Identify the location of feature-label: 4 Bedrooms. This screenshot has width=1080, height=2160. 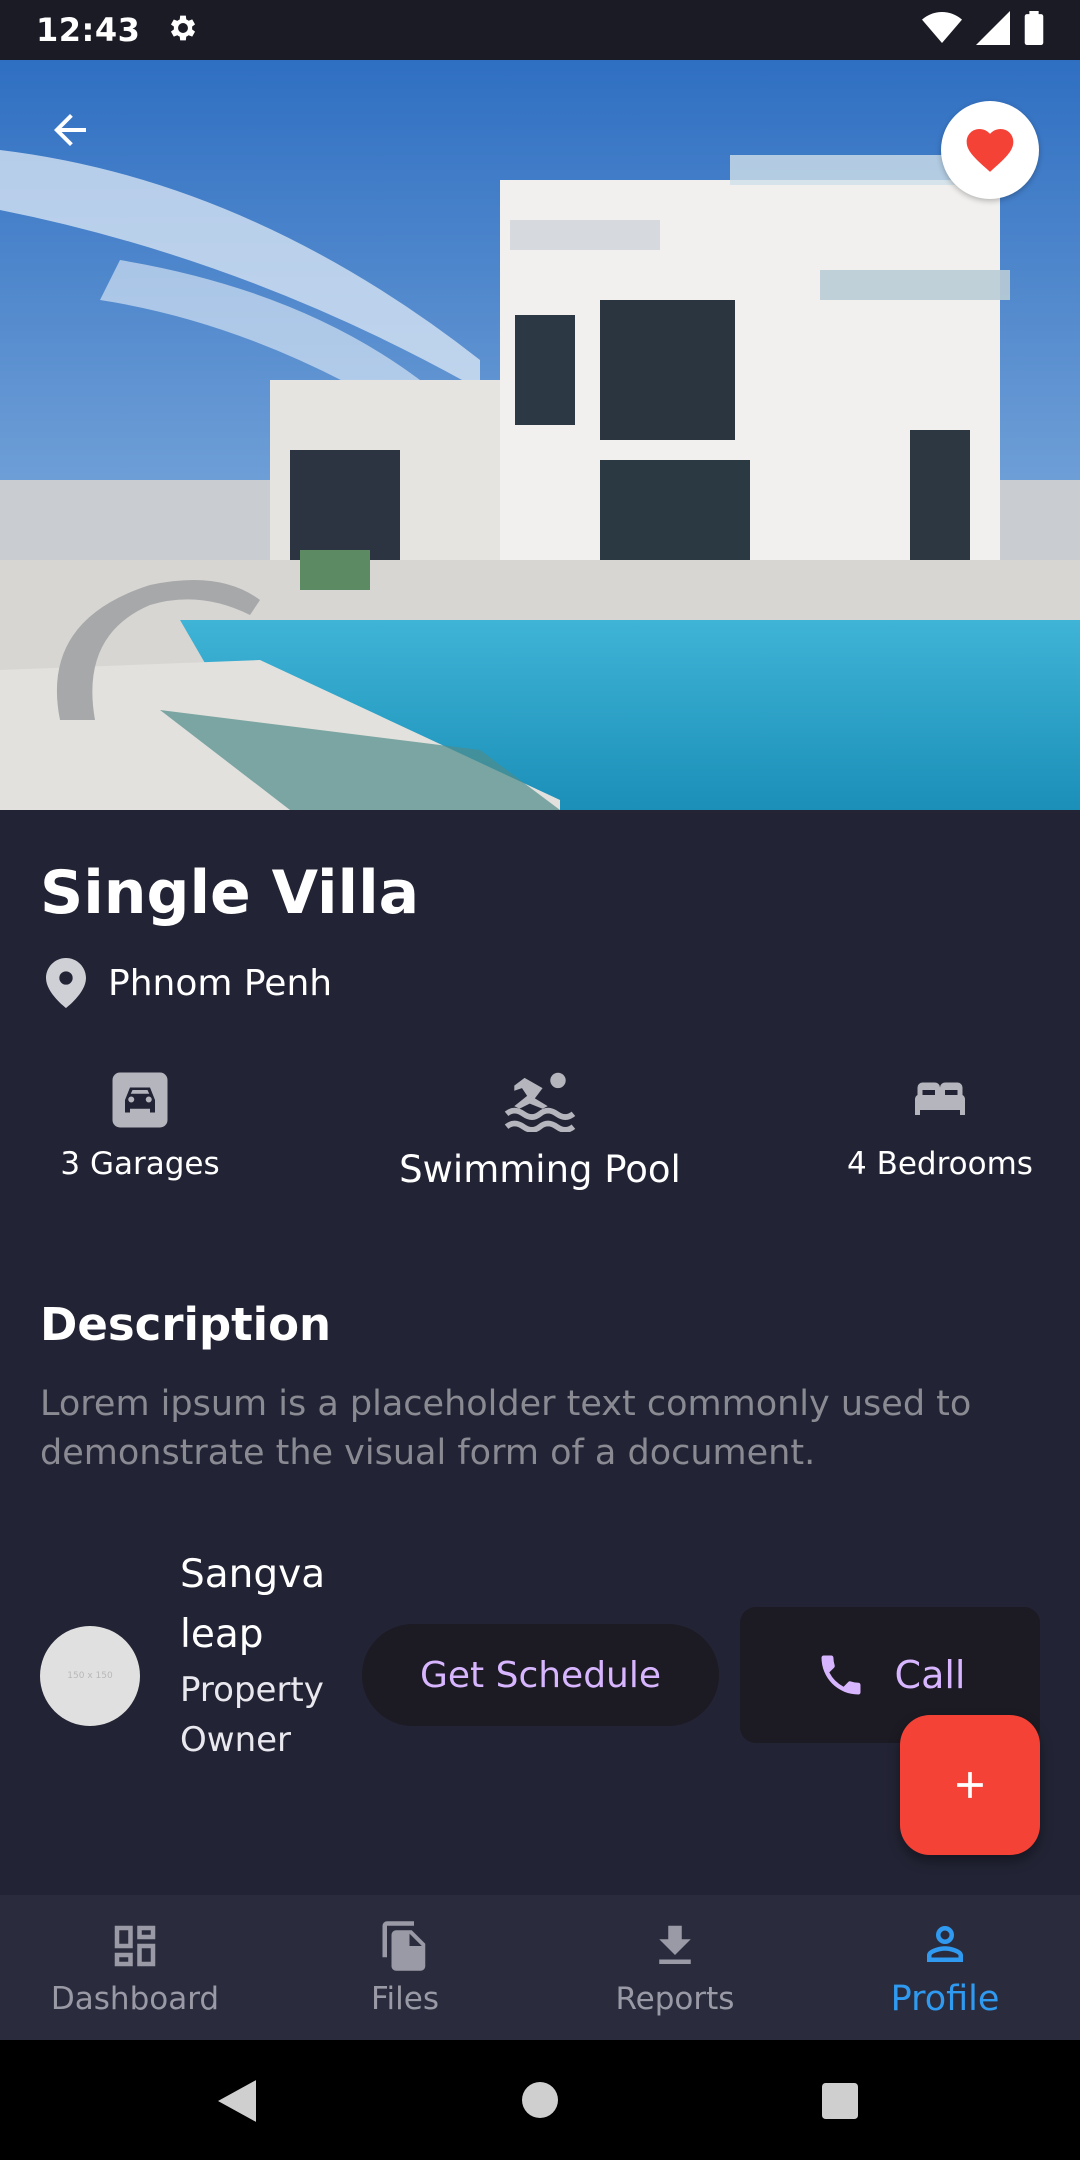
(940, 1164).